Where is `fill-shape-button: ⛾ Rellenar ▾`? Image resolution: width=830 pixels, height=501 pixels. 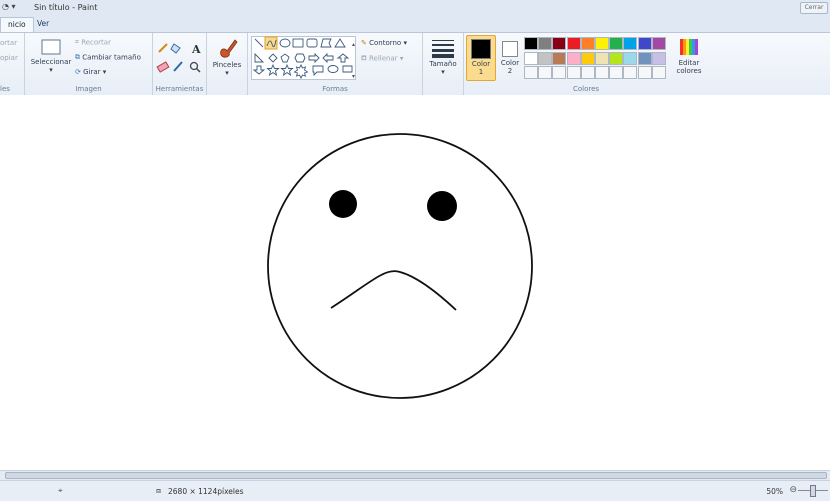 fill-shape-button: ⛾ Rellenar ▾ is located at coordinates (382, 58).